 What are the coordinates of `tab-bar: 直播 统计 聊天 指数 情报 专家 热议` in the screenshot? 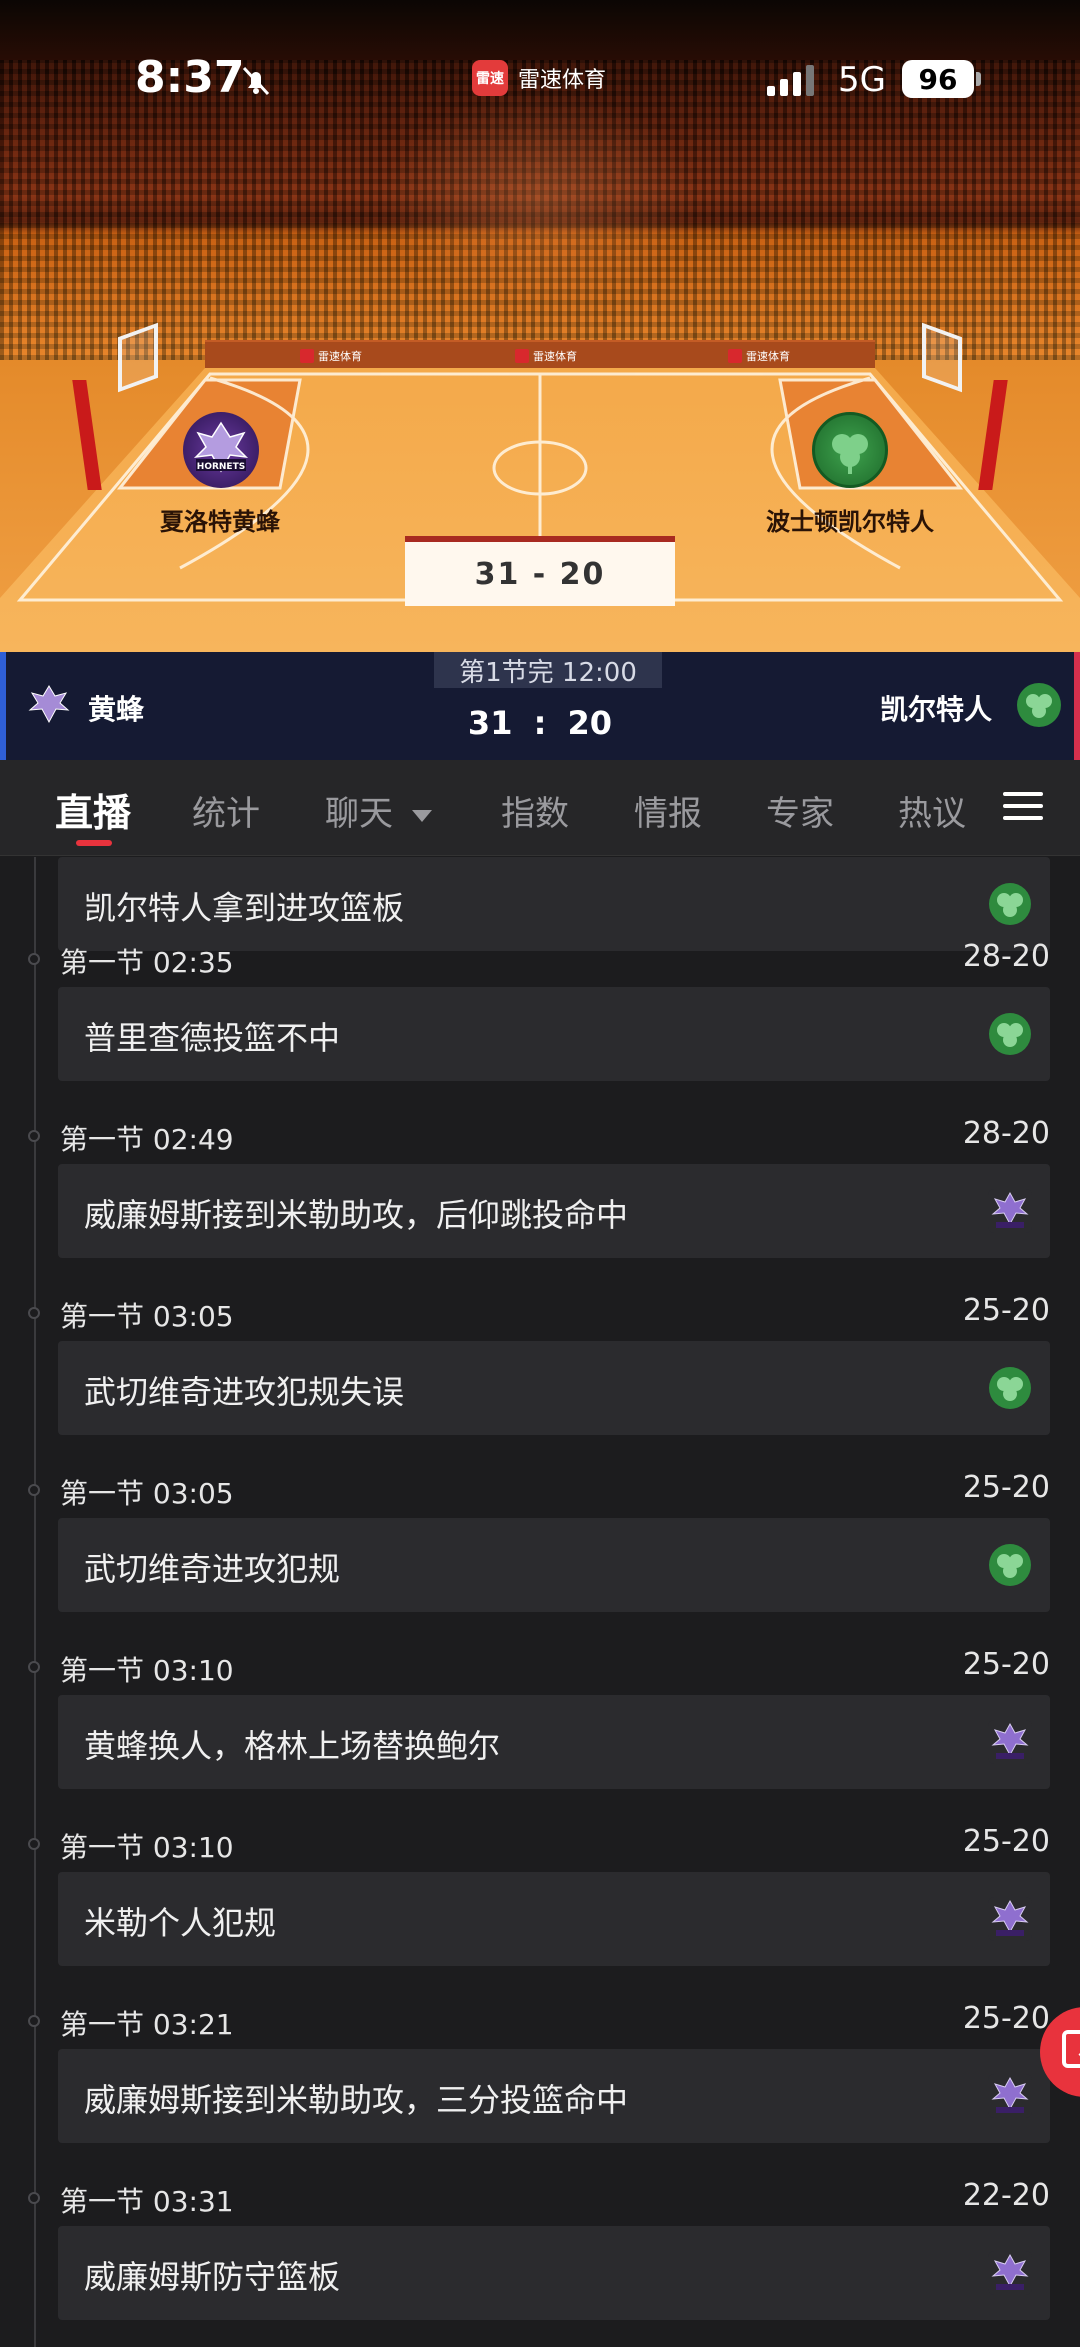 It's located at (540, 808).